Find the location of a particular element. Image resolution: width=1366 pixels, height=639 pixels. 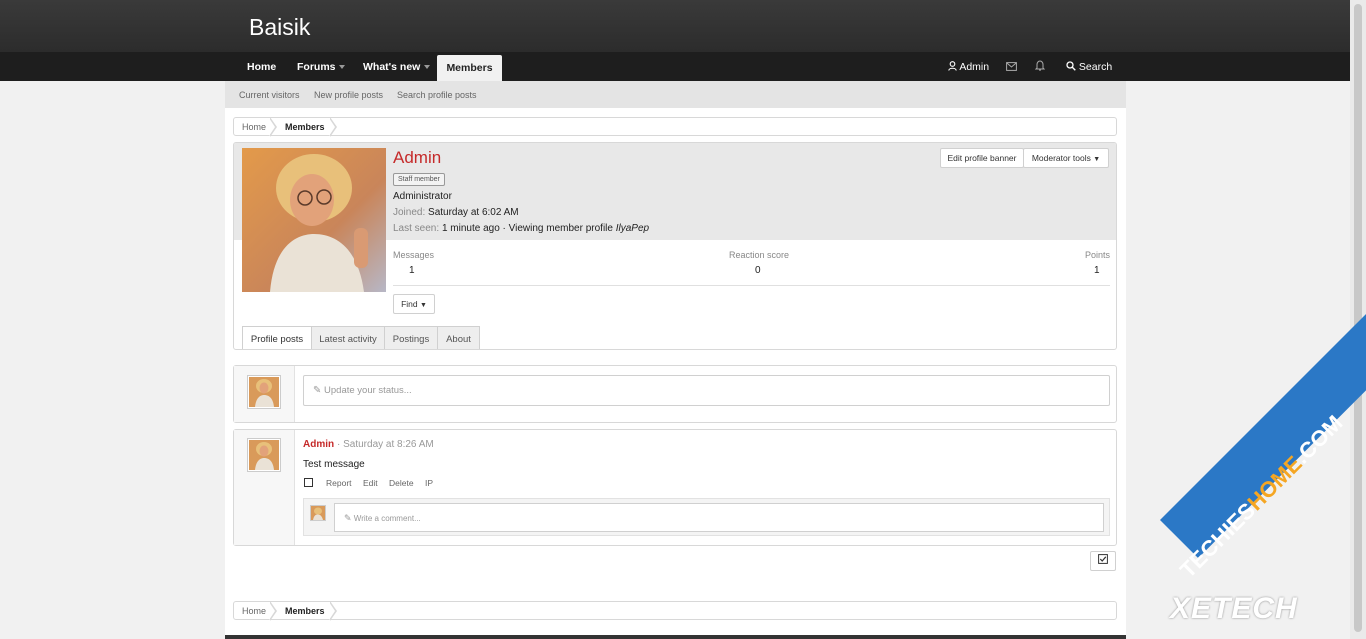

post-message: Test message is located at coordinates (334, 464).